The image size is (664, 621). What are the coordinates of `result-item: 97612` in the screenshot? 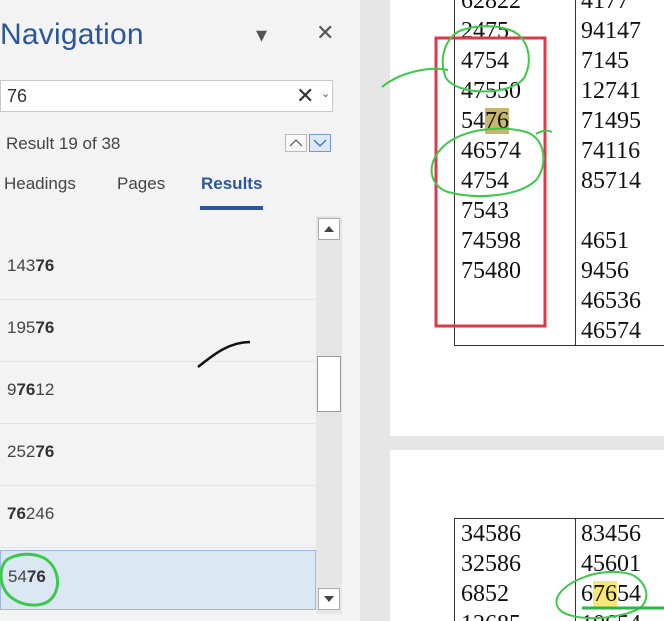 It's located at (158, 394).